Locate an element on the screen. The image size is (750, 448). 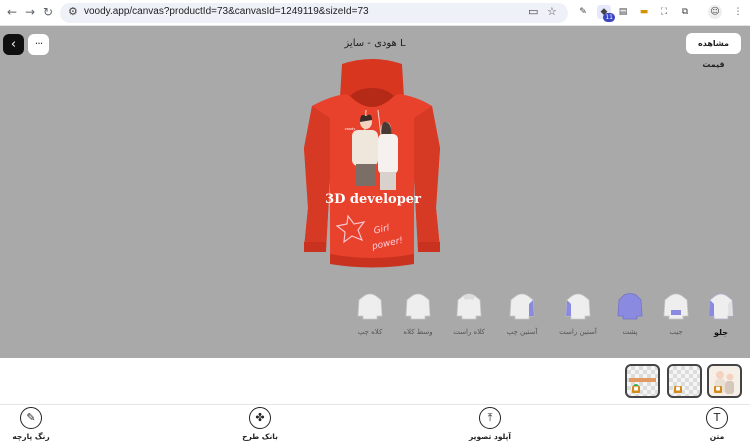
view-pocket: جیب is located at coordinates (676, 314).